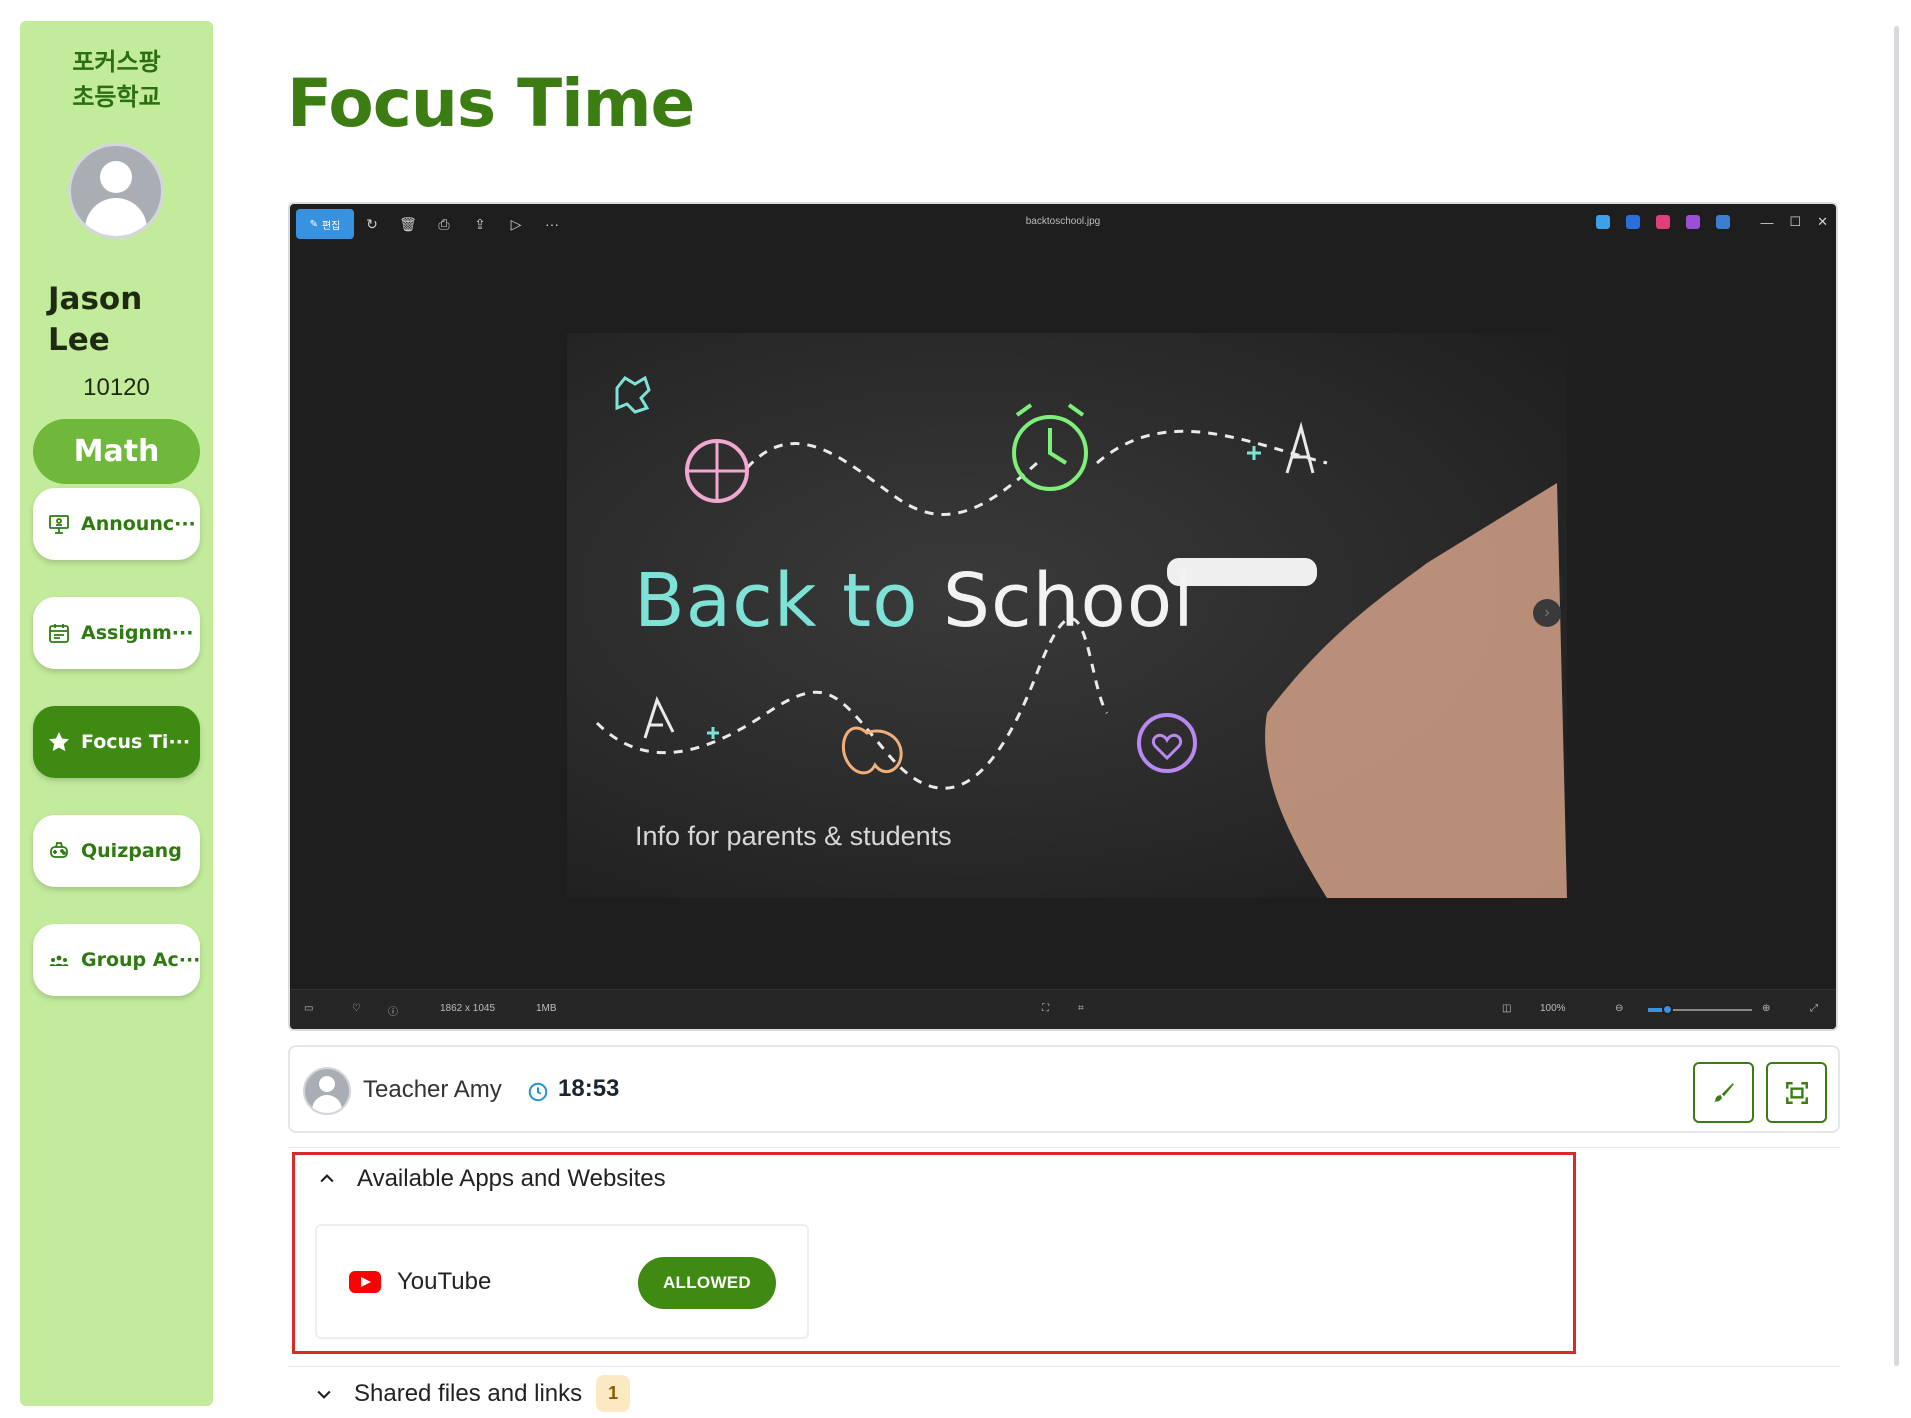 This screenshot has width=1911, height=1418. I want to click on zoom-out-icon: ⊖, so click(1619, 1008).